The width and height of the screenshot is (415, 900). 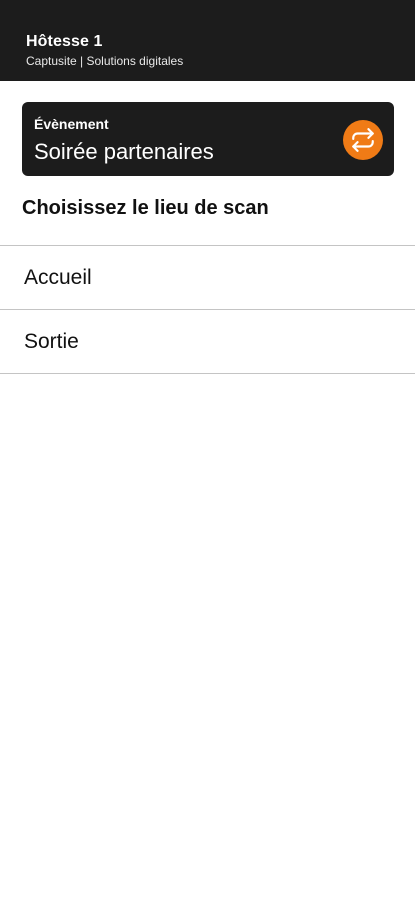 What do you see at coordinates (207, 278) in the screenshot?
I see `location-item-accueil: Accueil` at bounding box center [207, 278].